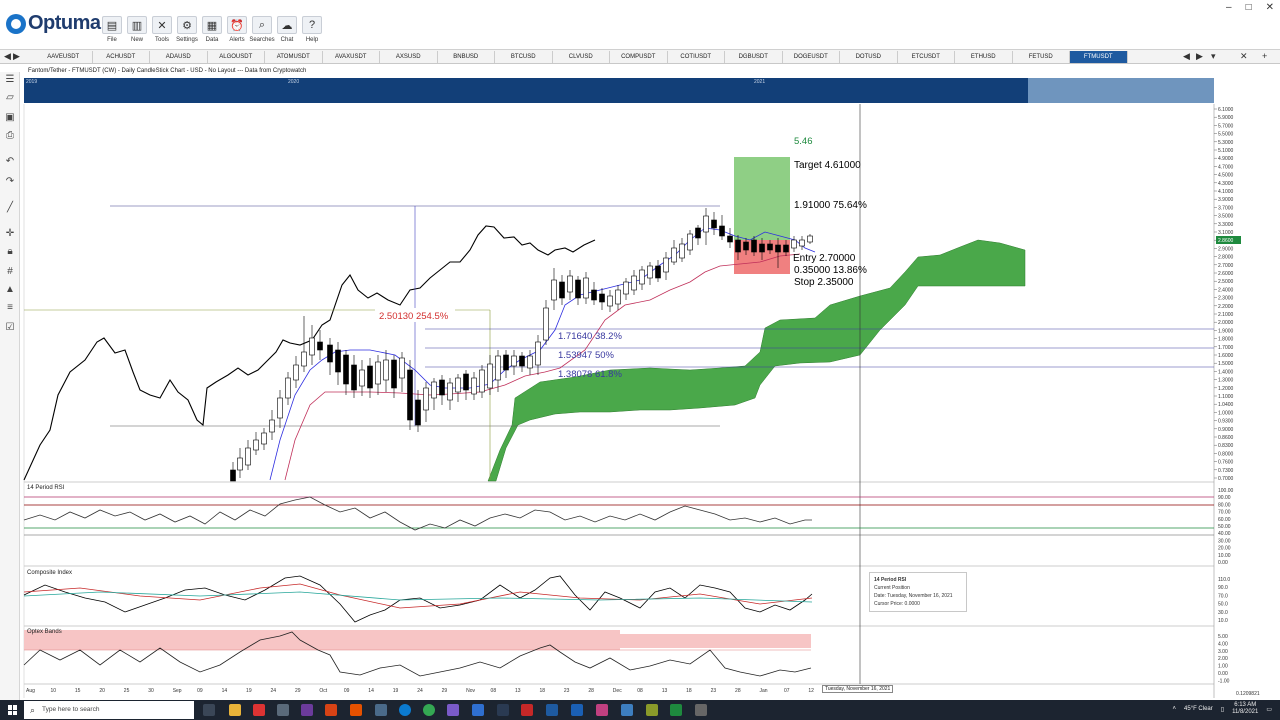  Describe the element at coordinates (16, 56) in the screenshot. I see `forward-arrow-icon: ▶` at that location.